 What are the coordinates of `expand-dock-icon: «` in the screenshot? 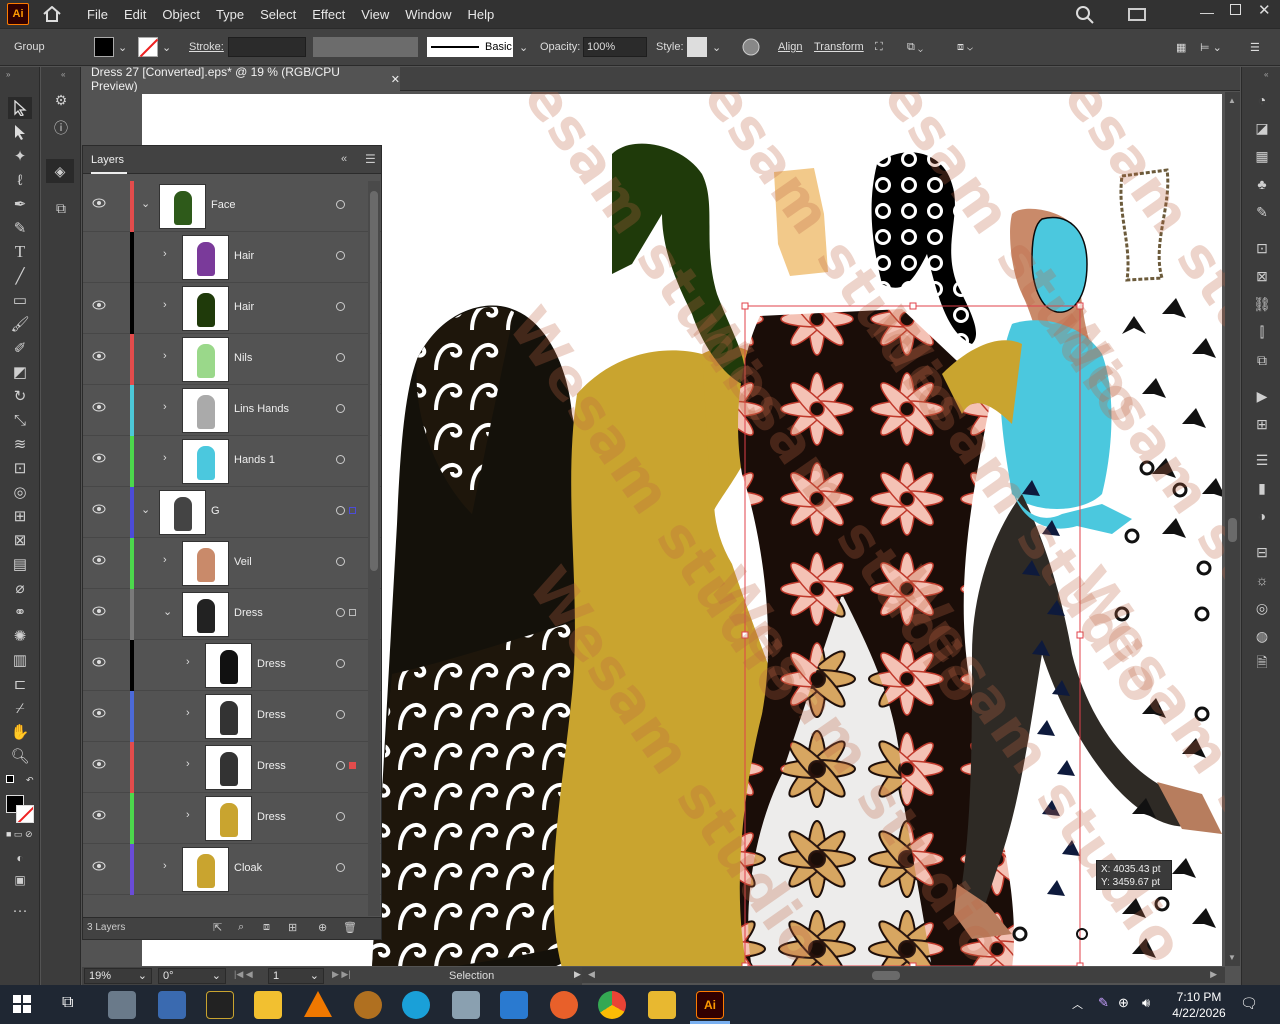 It's located at (1266, 74).